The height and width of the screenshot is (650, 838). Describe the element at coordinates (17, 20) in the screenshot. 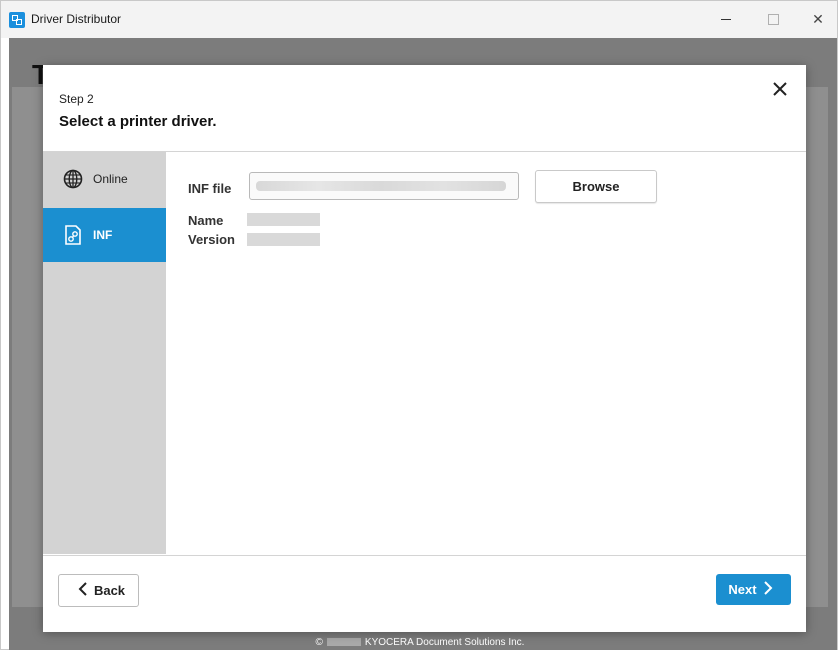

I see `app-logo-icon` at that location.